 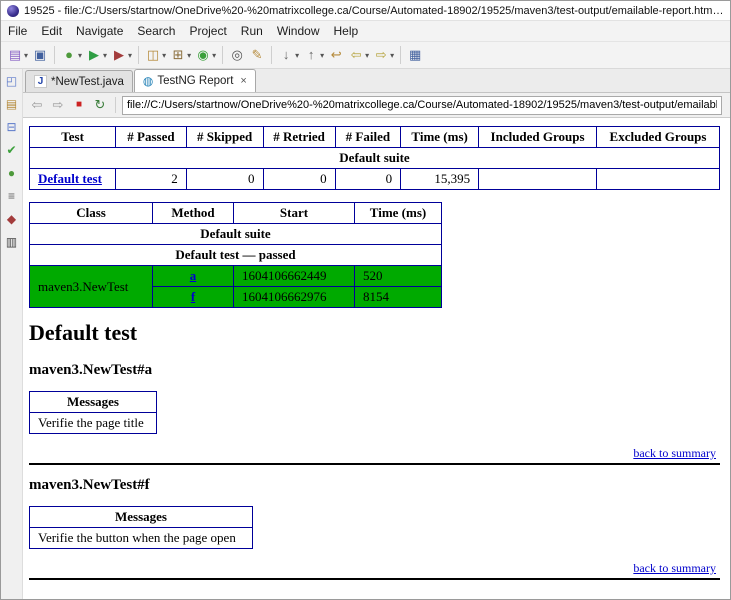 What do you see at coordinates (37, 105) in the screenshot?
I see `back-icon: ⇦` at bounding box center [37, 105].